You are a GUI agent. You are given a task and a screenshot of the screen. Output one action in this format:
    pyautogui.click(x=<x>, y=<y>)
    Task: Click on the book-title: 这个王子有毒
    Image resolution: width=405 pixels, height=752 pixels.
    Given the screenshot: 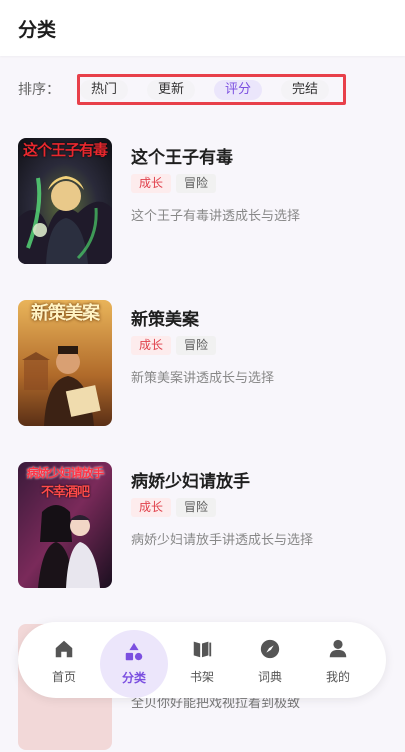 What is the action you would take?
    pyautogui.click(x=182, y=155)
    